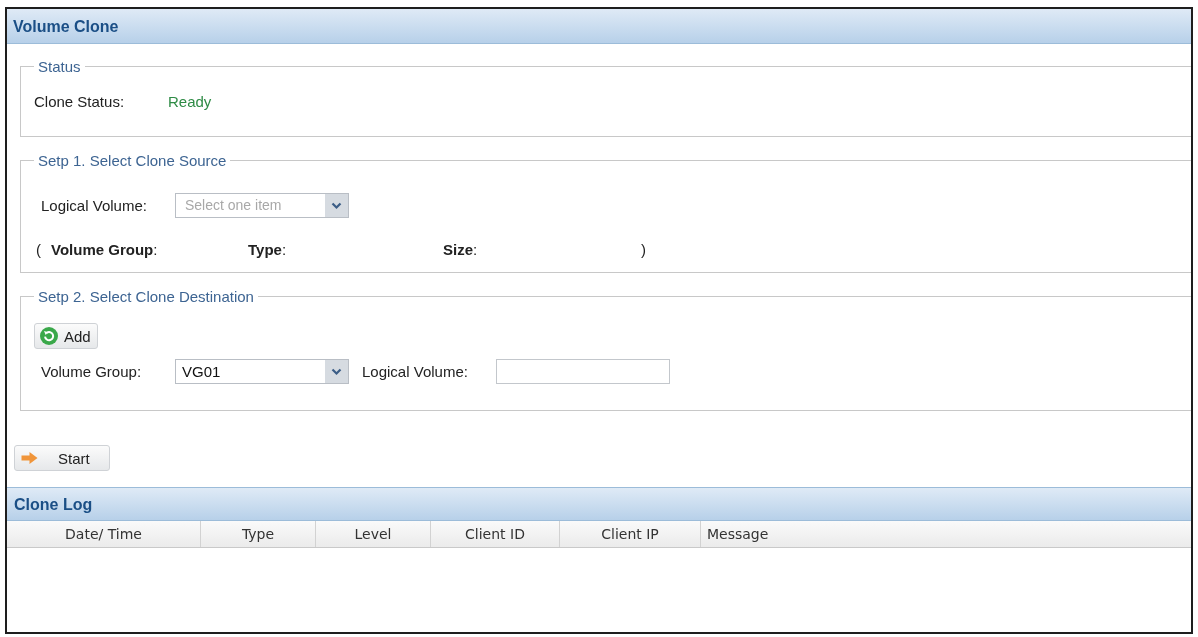 The image size is (1198, 637). What do you see at coordinates (583, 371) in the screenshot?
I see `logical-volume-input` at bounding box center [583, 371].